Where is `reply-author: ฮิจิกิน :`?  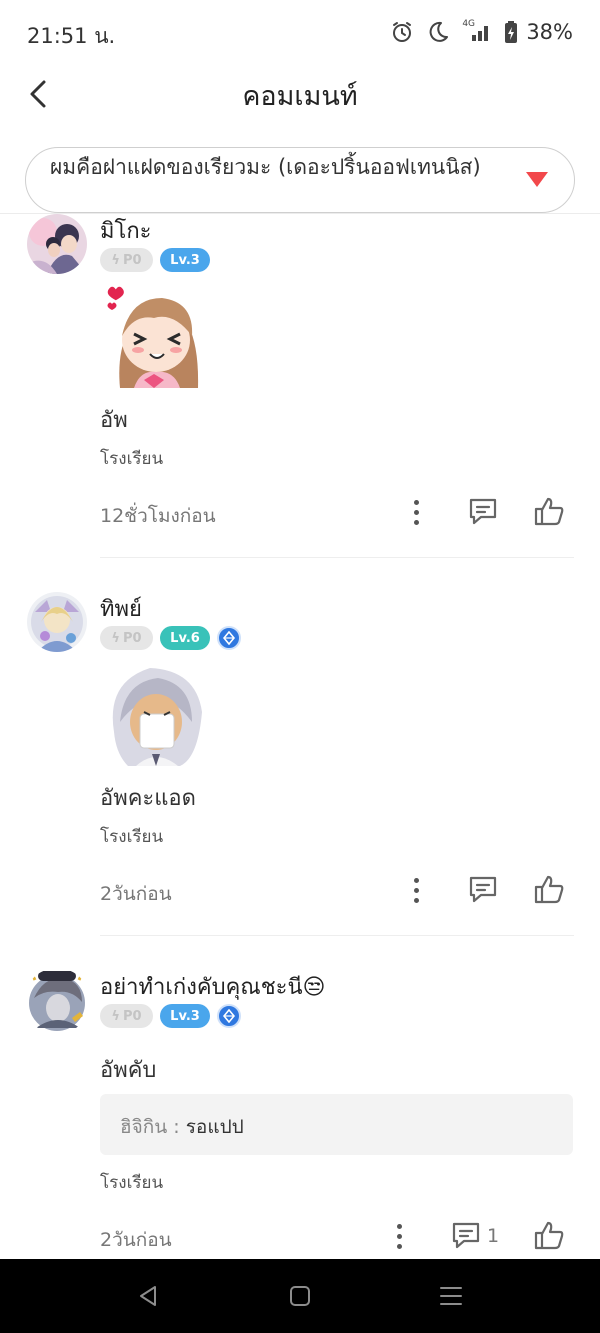 reply-author: ฮิจิกิน : is located at coordinates (153, 1127).